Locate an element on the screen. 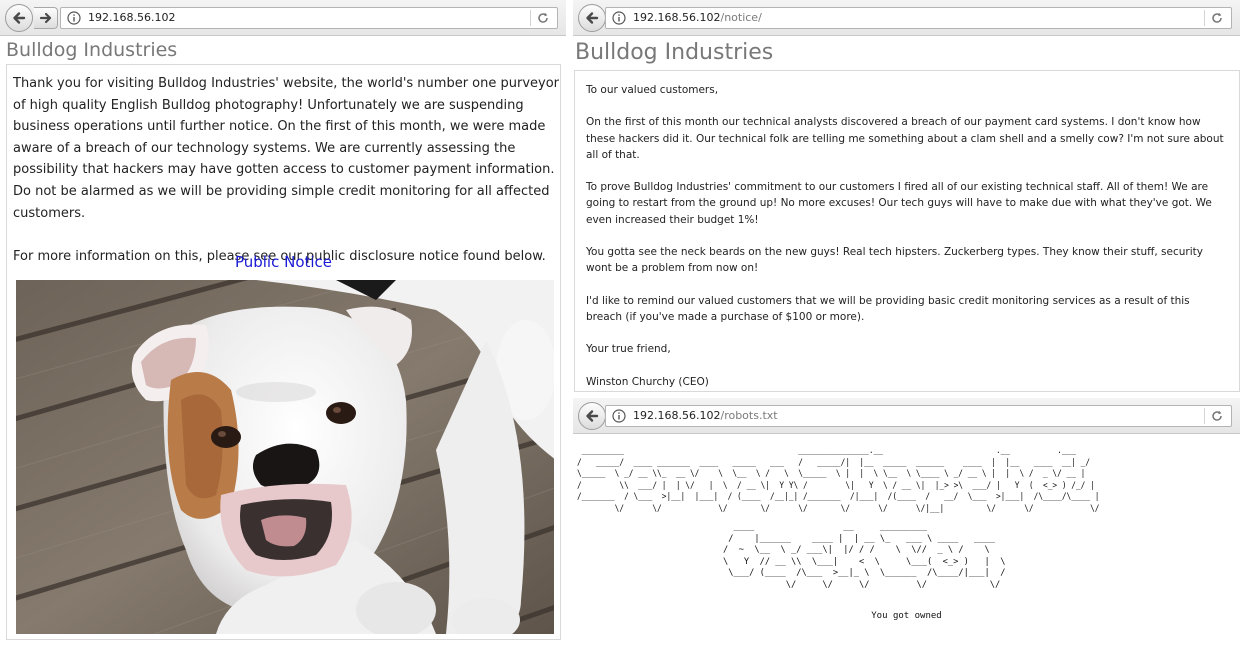  url-path: /robots.txt is located at coordinates (749, 415).